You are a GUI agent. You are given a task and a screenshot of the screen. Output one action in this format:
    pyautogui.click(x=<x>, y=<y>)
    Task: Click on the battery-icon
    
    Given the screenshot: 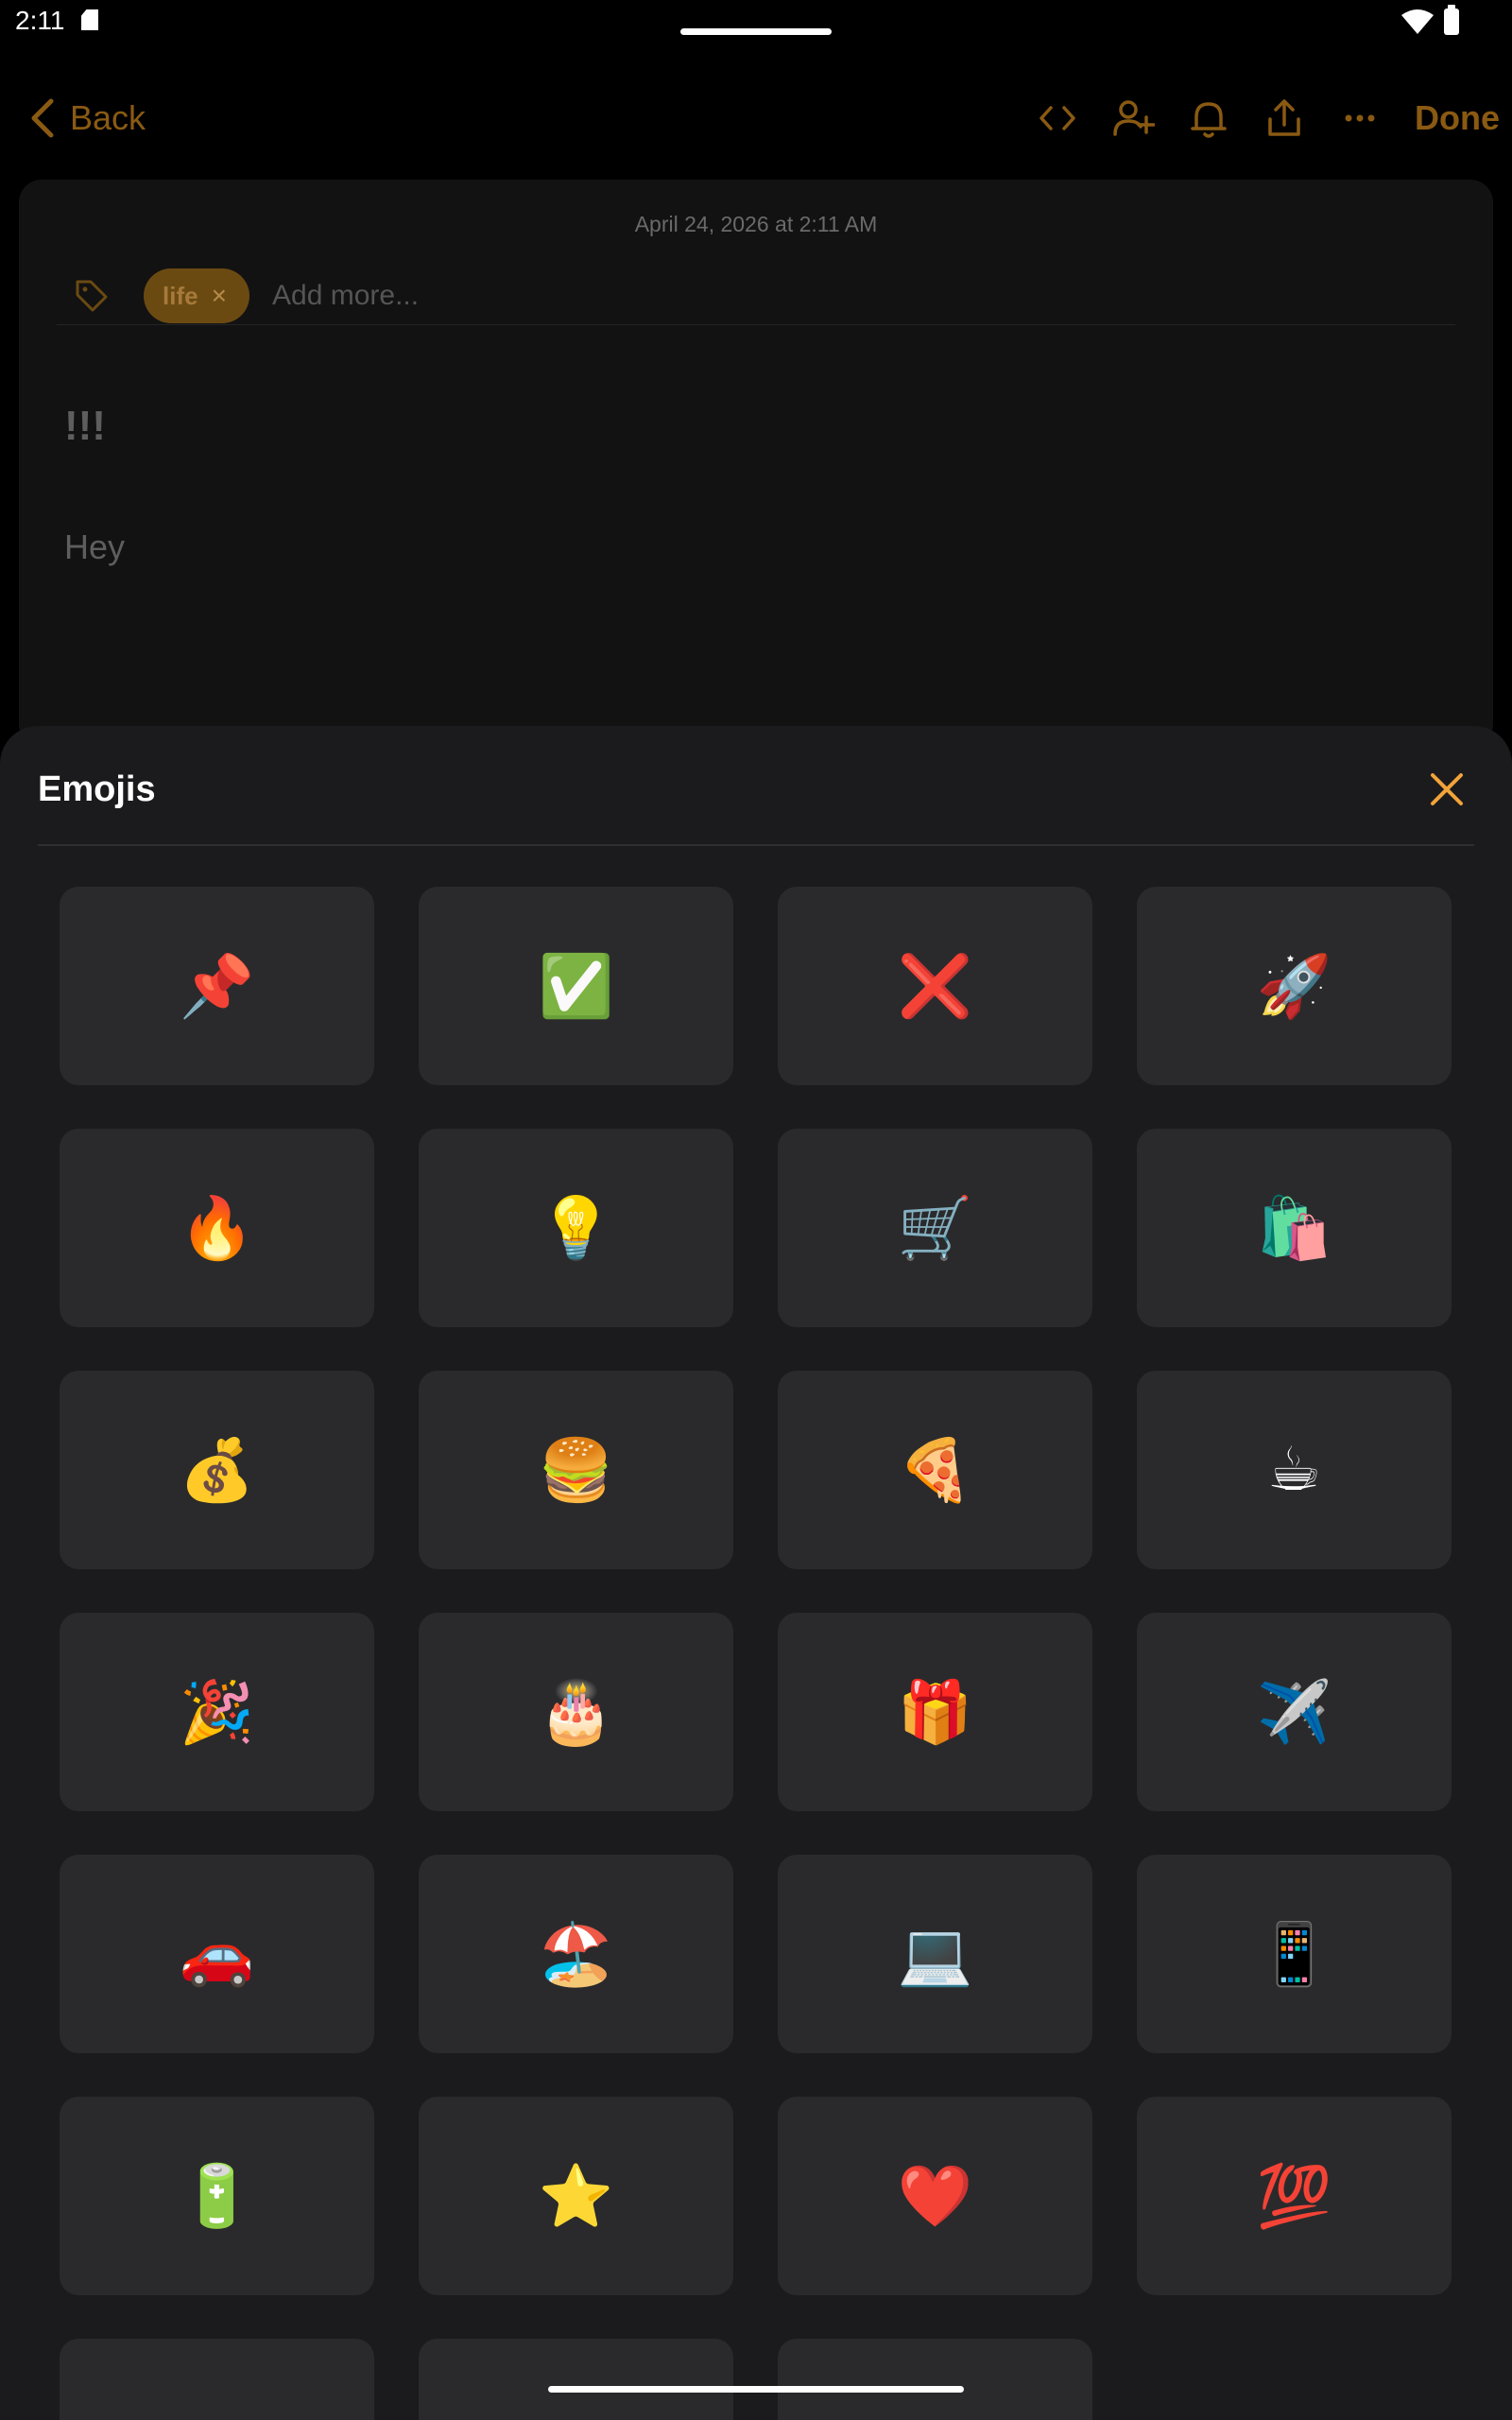 What is the action you would take?
    pyautogui.click(x=1451, y=20)
    